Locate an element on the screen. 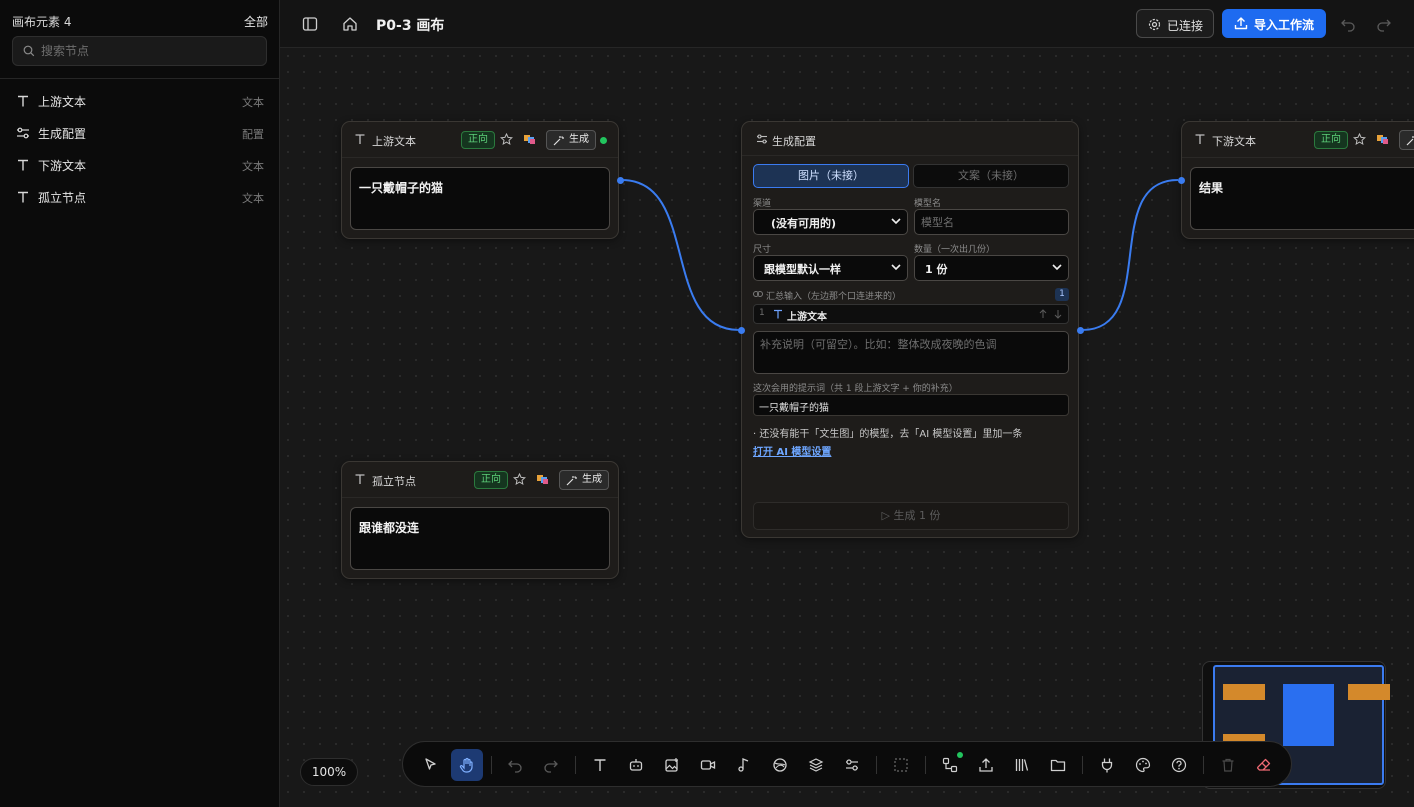  node-title: 生成配置 is located at coordinates (794, 141).